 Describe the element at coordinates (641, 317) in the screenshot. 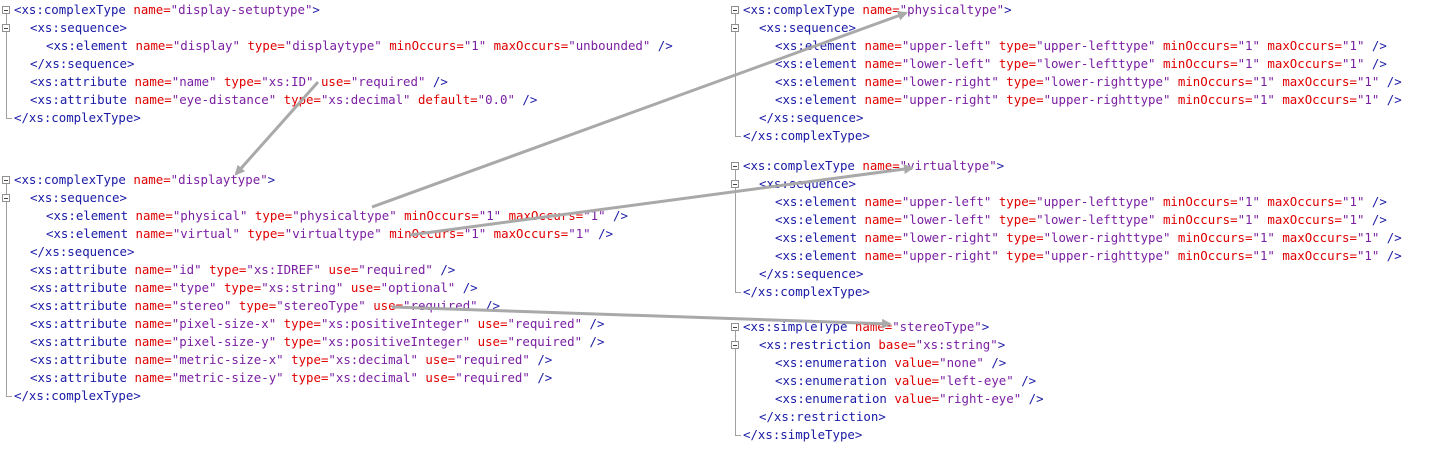

I see `arrow-stereo-to-stereotype` at that location.